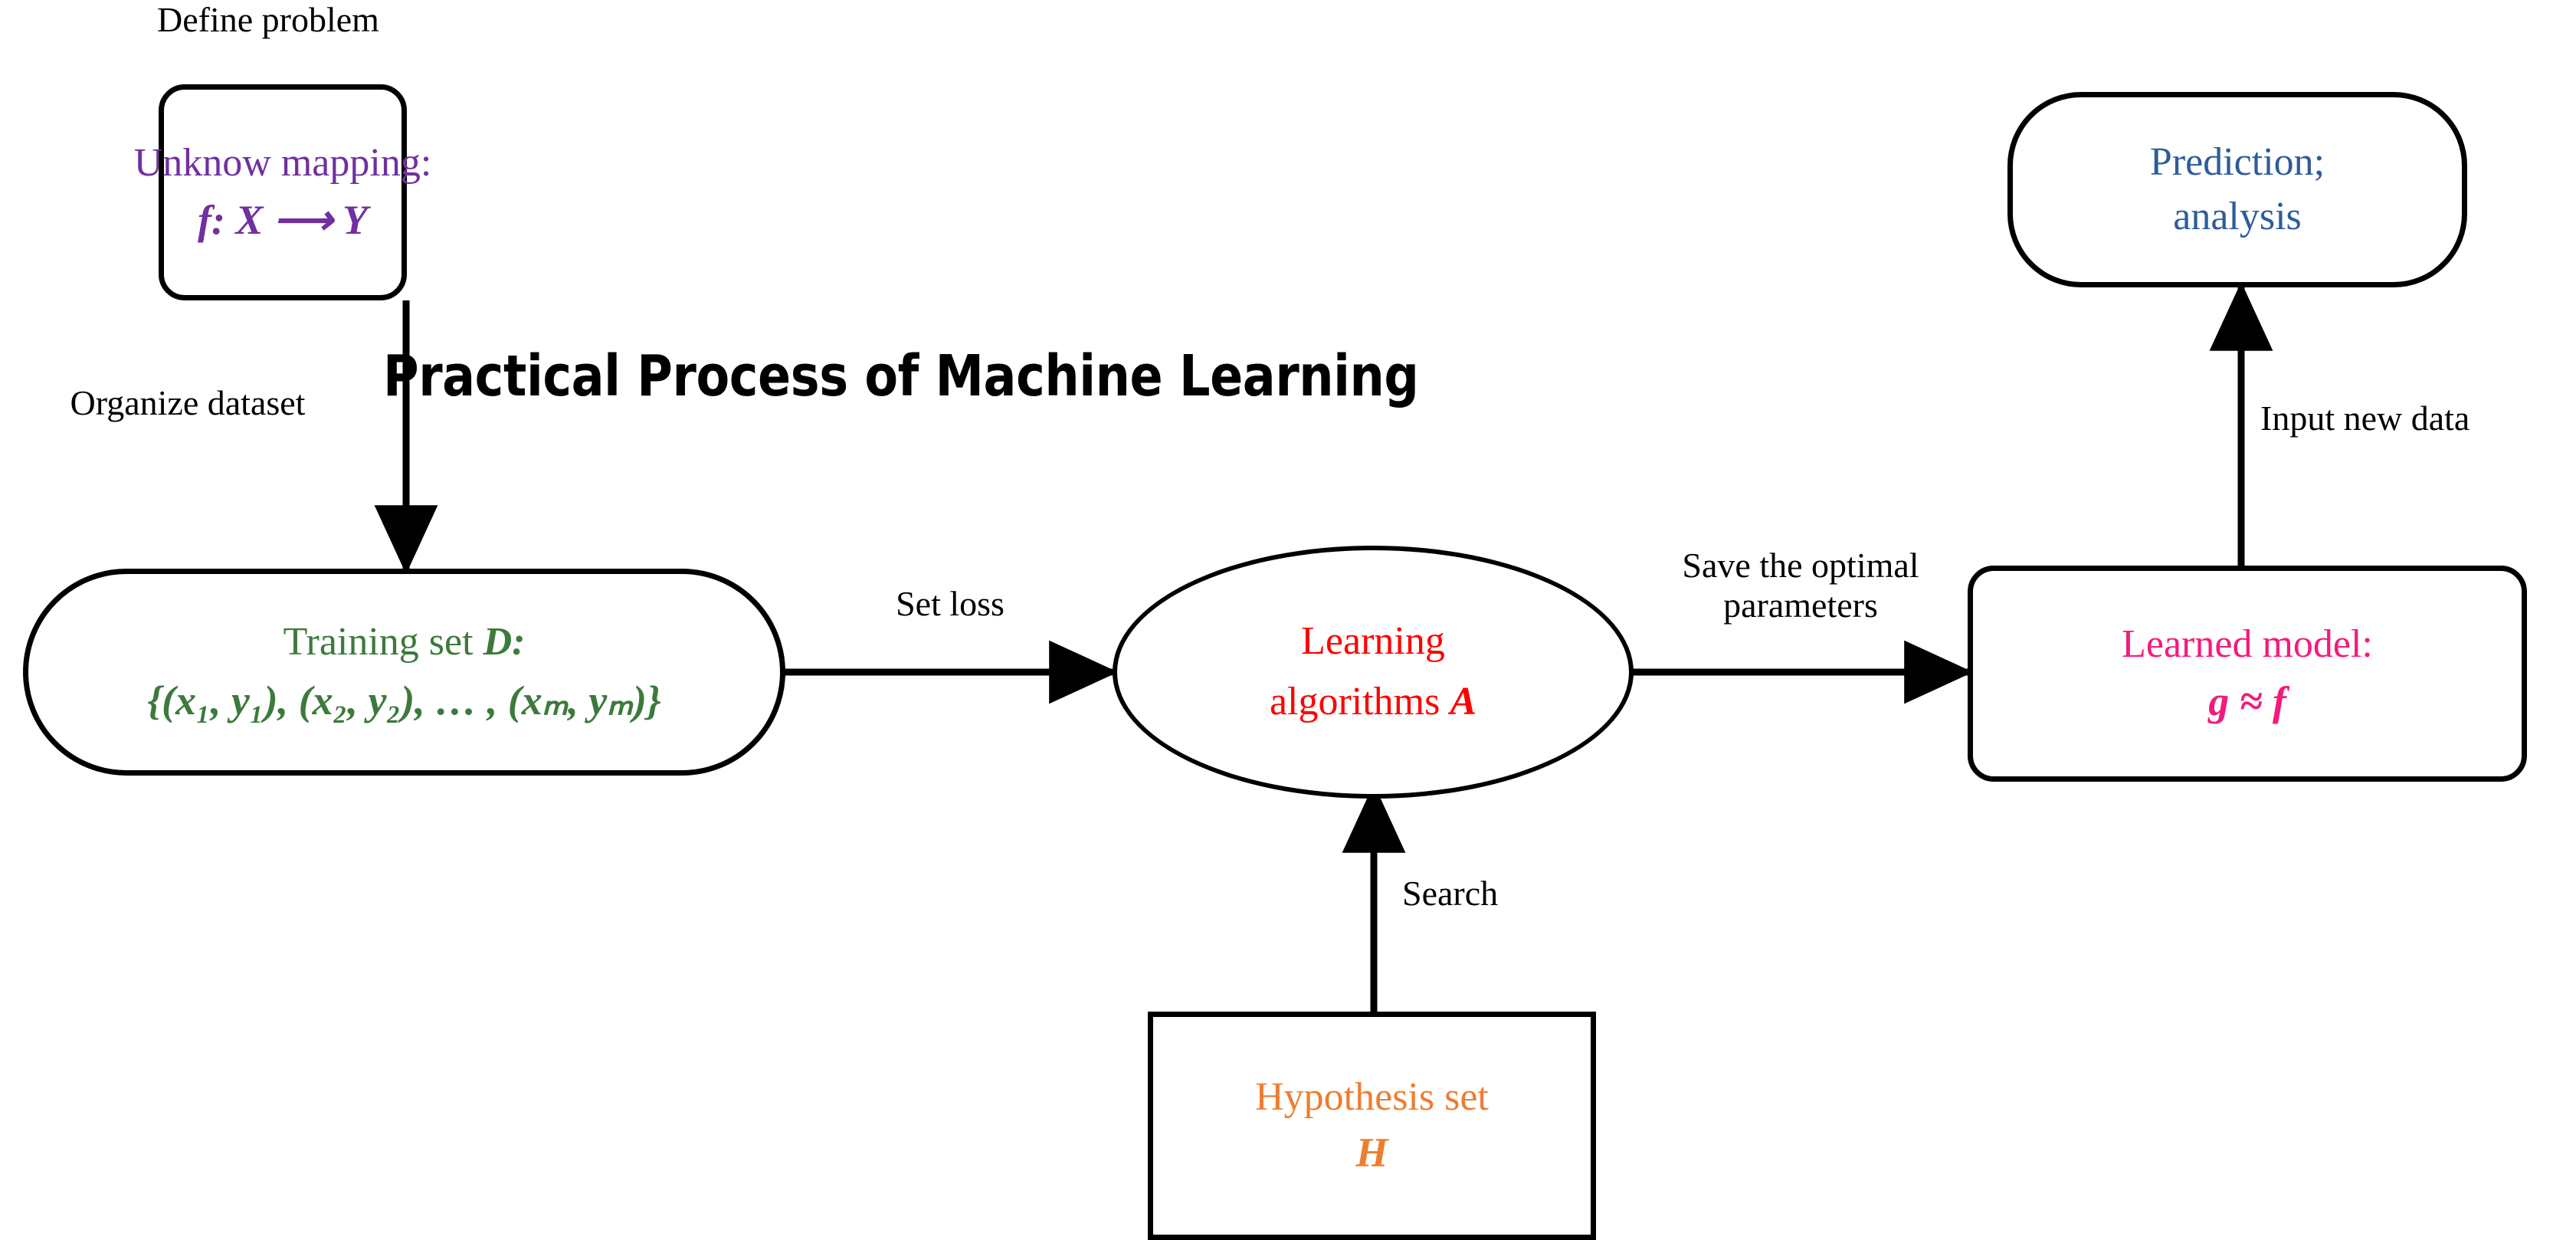  Describe the element at coordinates (1373, 673) in the screenshot. I see `node-learning-algorithms: Learning algorithms A` at that location.